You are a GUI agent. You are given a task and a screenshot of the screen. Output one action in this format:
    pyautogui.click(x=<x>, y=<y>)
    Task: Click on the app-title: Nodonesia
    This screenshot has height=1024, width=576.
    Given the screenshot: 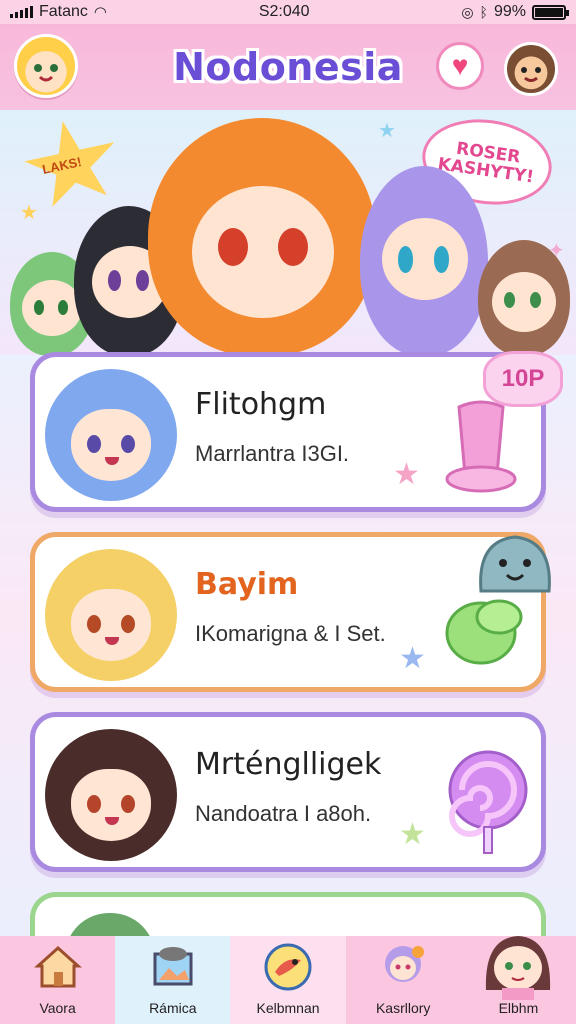 What is the action you would take?
    pyautogui.click(x=288, y=67)
    